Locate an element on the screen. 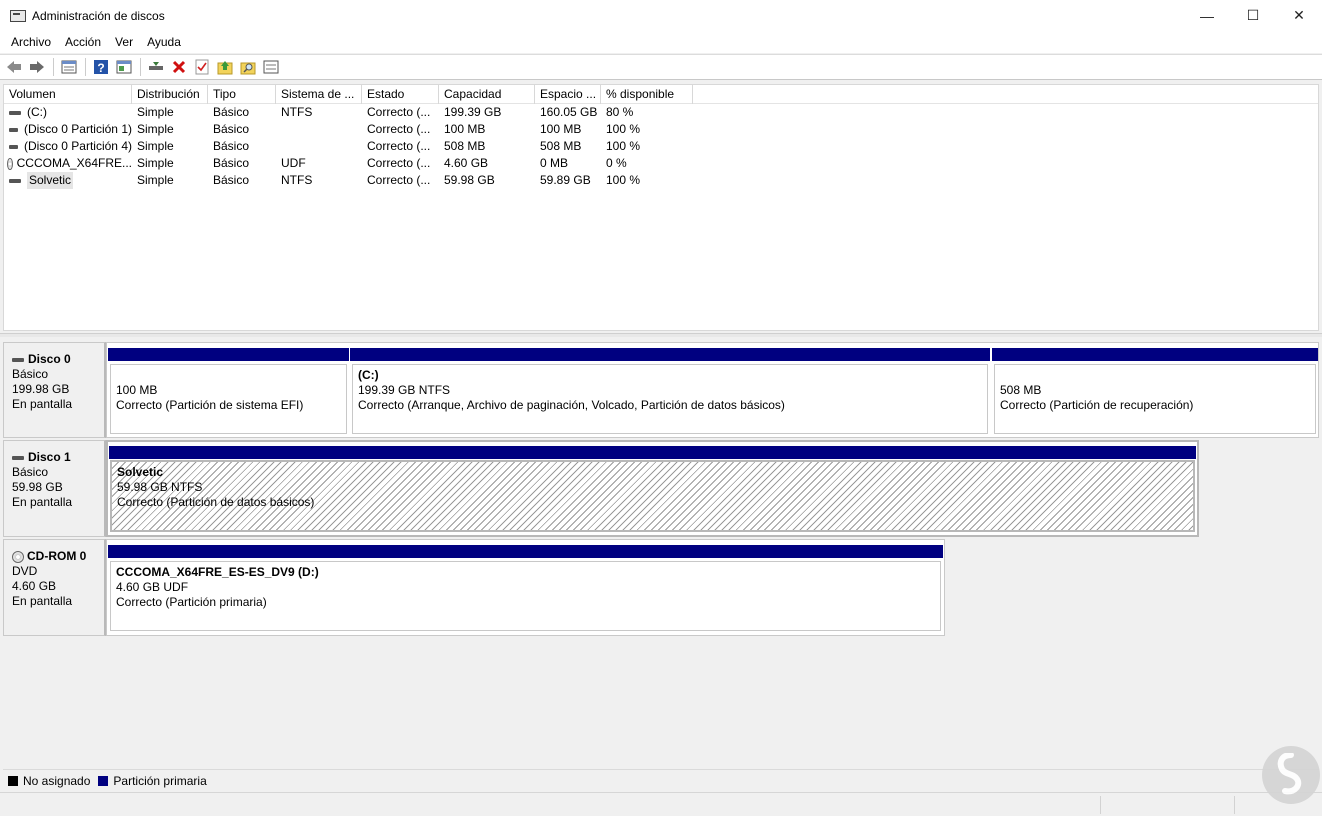 The width and height of the screenshot is (1322, 816). menu-accion: Acción is located at coordinates (83, 42).